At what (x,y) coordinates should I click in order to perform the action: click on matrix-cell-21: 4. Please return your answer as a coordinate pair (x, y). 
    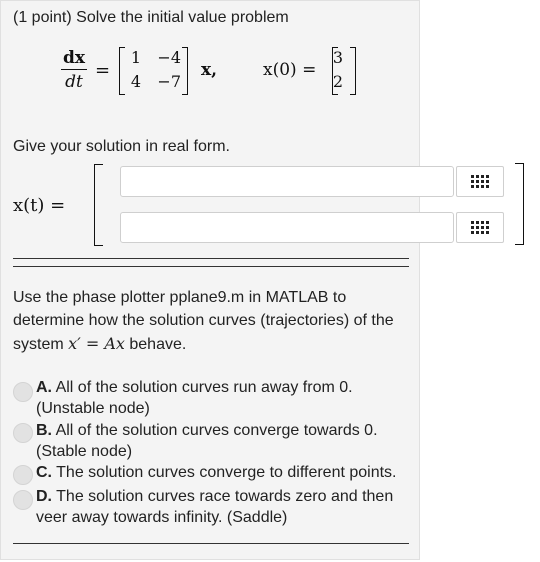
    Looking at the image, I should click on (135, 81).